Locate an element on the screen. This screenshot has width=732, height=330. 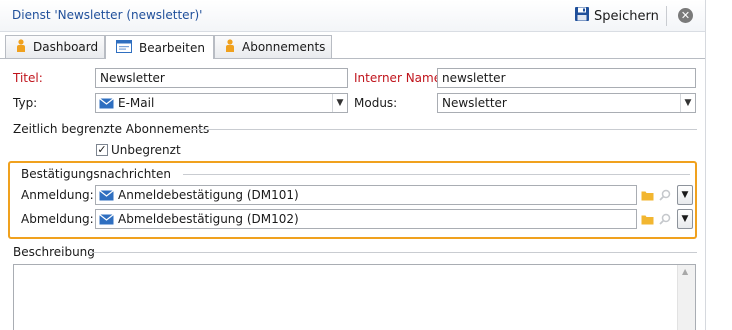
floppy-disk-icon is located at coordinates (582, 16).